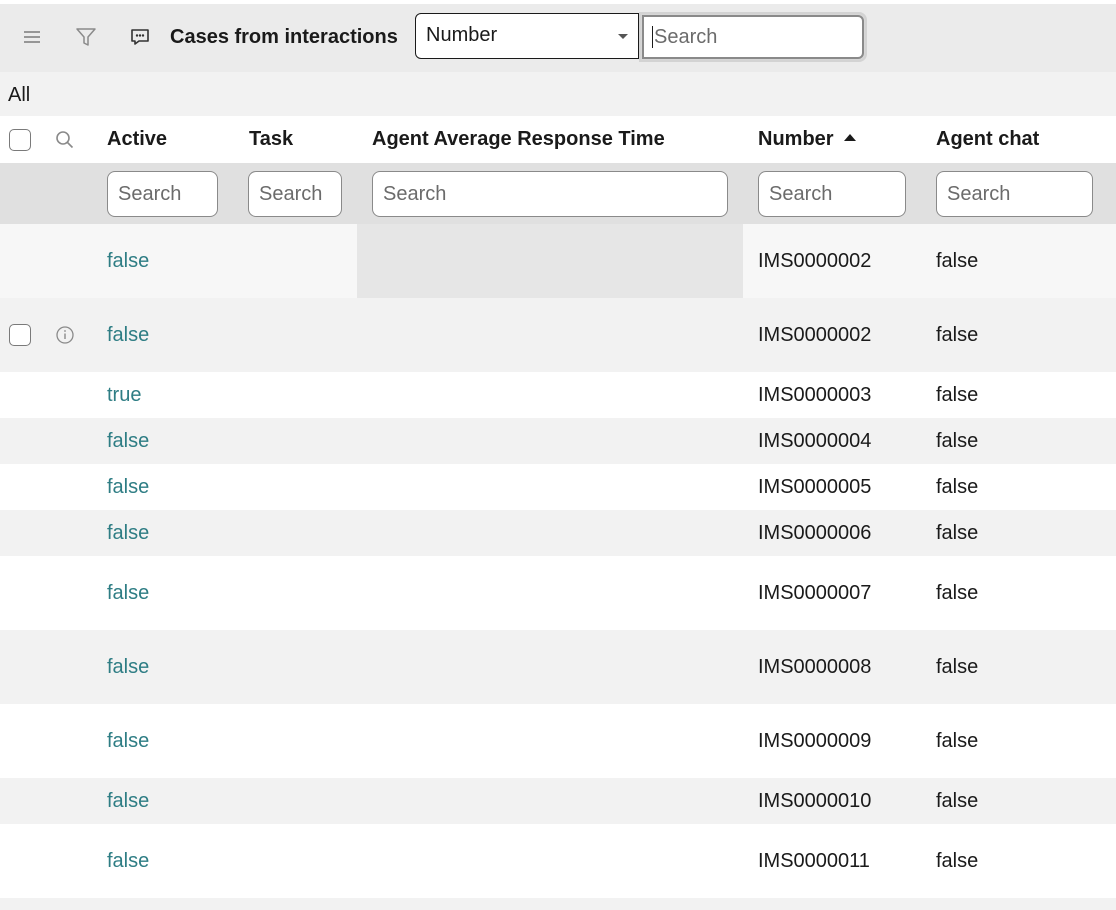  Describe the element at coordinates (558, 94) in the screenshot. I see `breadcrumb-bar: All` at that location.